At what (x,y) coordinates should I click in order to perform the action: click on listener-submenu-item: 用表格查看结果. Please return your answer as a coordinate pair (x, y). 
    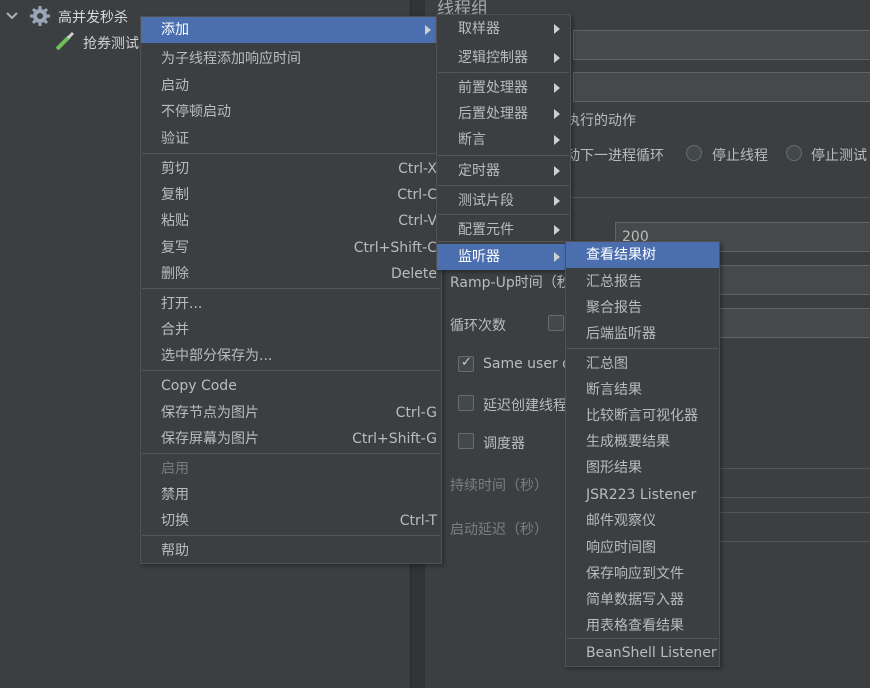
    Looking at the image, I should click on (642, 626).